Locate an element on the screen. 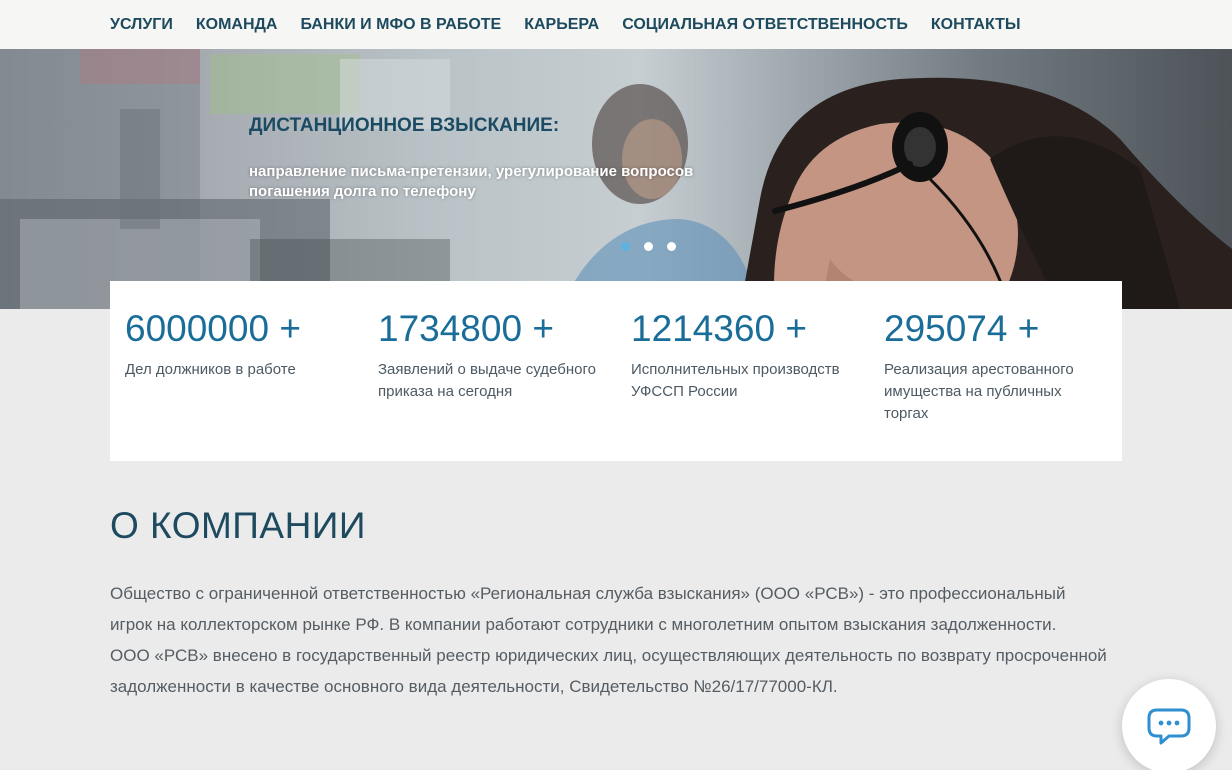 This screenshot has height=770, width=1232. stat-cases: 6000000 + Дел должников в работе is located at coordinates (236, 371).